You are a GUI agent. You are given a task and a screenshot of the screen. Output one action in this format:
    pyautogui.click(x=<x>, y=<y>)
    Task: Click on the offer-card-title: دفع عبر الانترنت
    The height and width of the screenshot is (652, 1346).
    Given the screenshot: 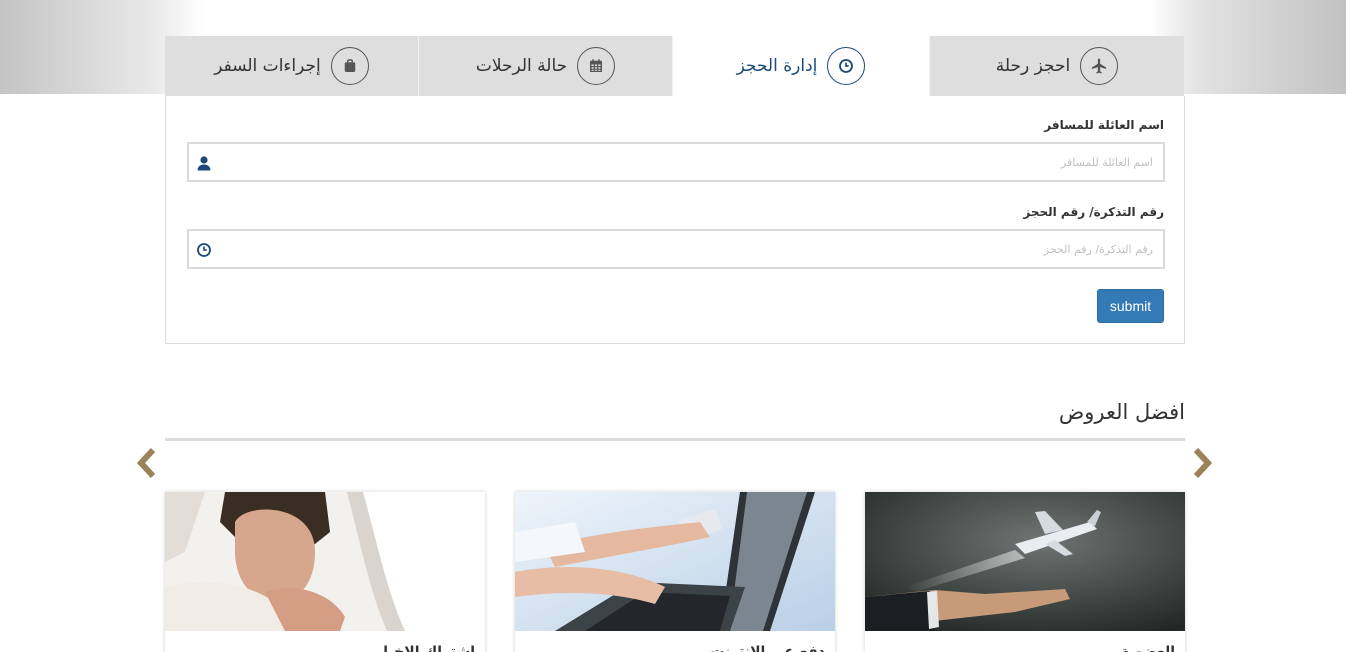 What is the action you would take?
    pyautogui.click(x=767, y=648)
    